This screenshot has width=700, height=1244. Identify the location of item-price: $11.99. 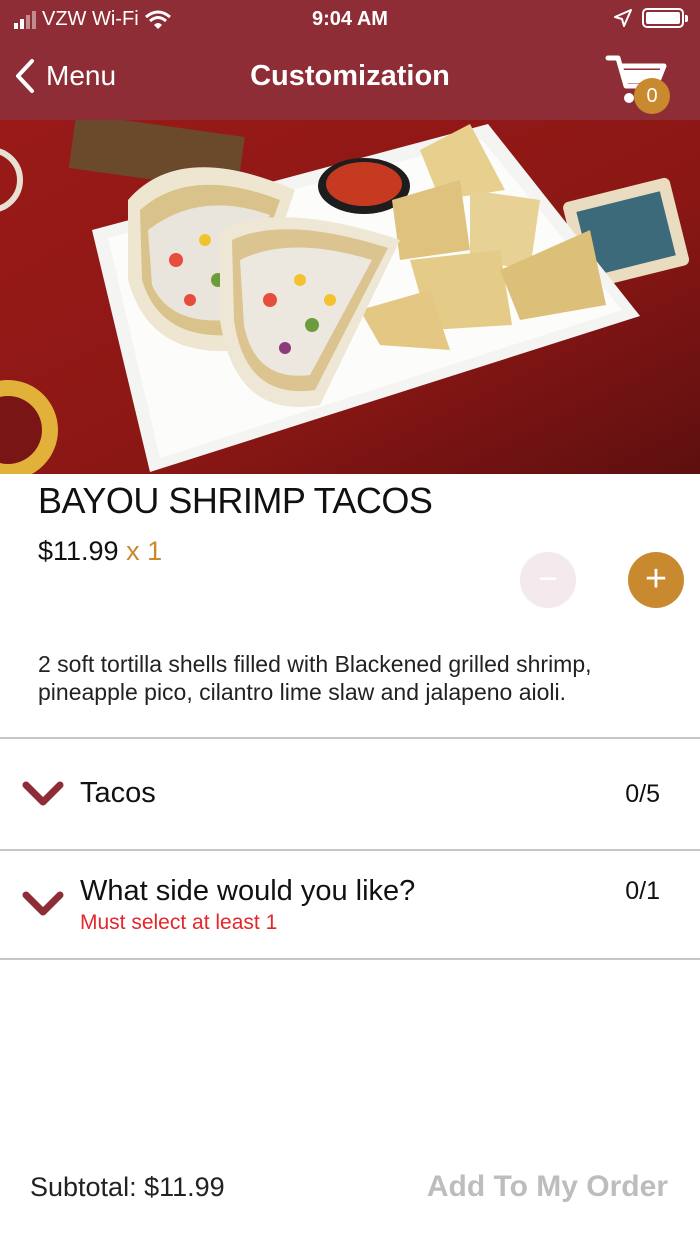
(78, 551).